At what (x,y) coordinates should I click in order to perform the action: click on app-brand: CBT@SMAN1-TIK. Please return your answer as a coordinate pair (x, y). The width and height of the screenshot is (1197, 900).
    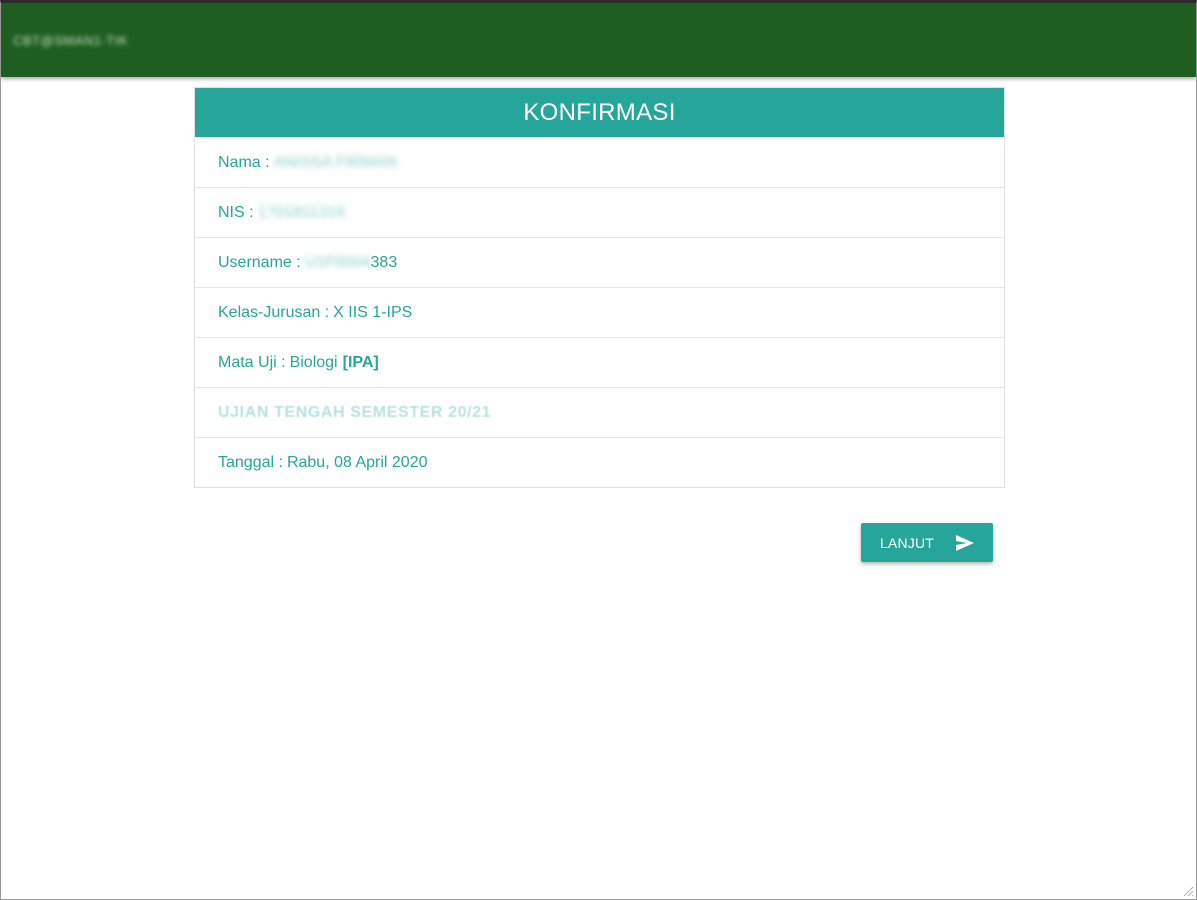
    Looking at the image, I should click on (71, 40).